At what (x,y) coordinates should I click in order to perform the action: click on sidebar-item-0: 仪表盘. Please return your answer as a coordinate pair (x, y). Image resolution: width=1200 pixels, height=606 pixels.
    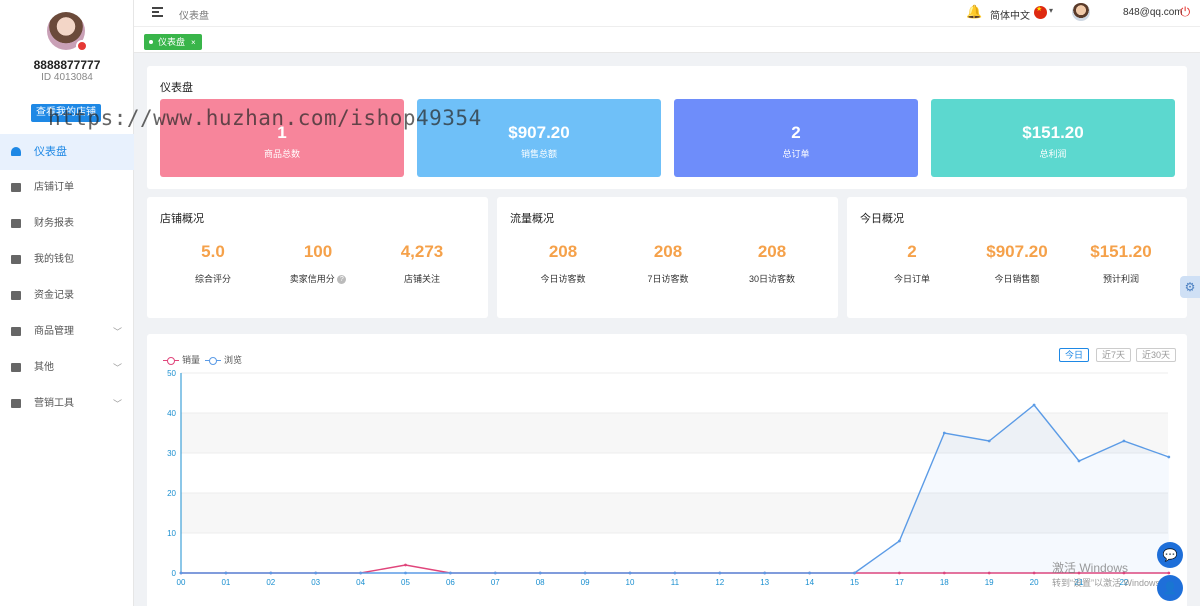
    Looking at the image, I should click on (67, 152).